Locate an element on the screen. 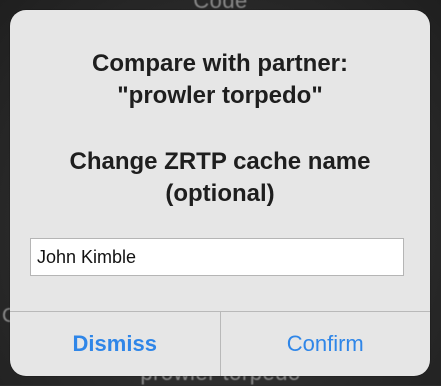 The width and height of the screenshot is (441, 386). dismiss-button: Dismiss is located at coordinates (115, 344).